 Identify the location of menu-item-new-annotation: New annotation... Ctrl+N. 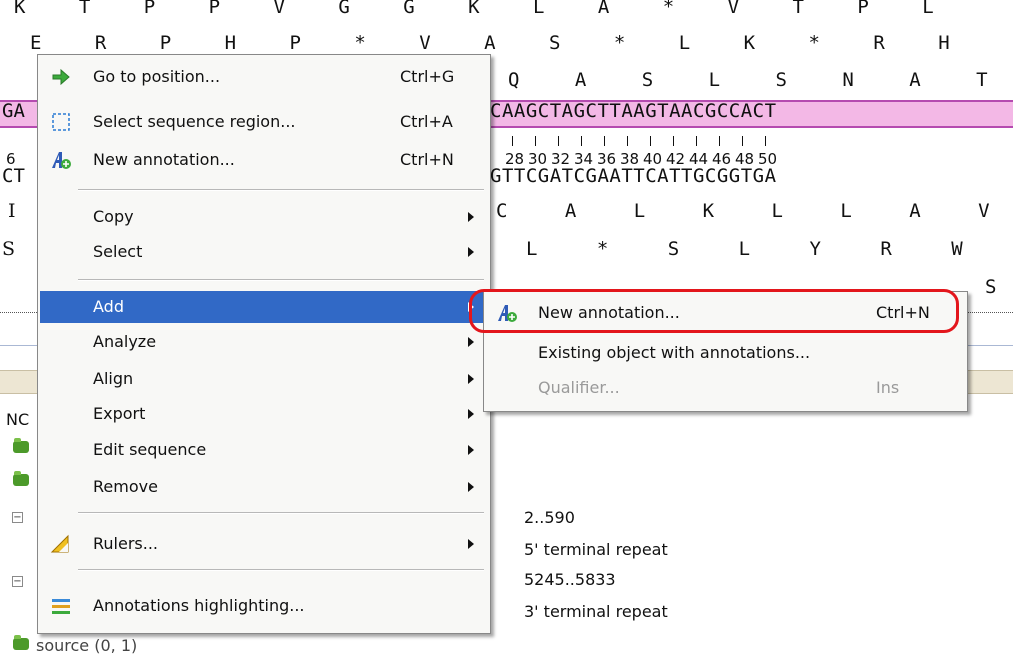
(264, 160).